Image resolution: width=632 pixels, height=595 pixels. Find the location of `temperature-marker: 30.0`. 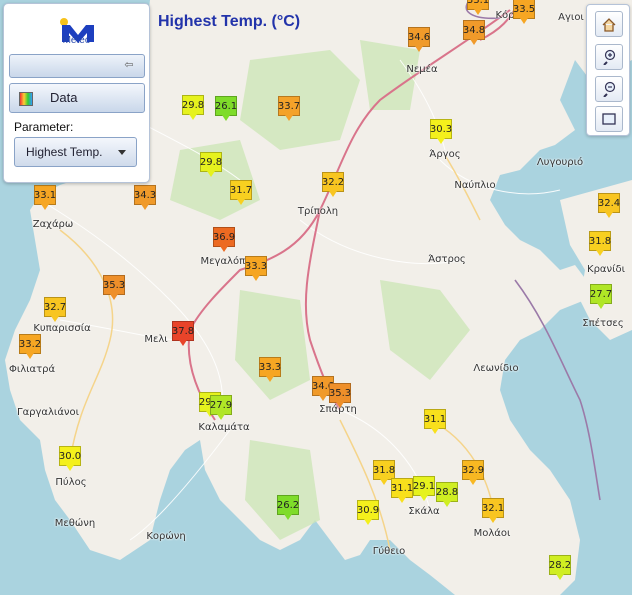

temperature-marker: 30.0 is located at coordinates (70, 458).